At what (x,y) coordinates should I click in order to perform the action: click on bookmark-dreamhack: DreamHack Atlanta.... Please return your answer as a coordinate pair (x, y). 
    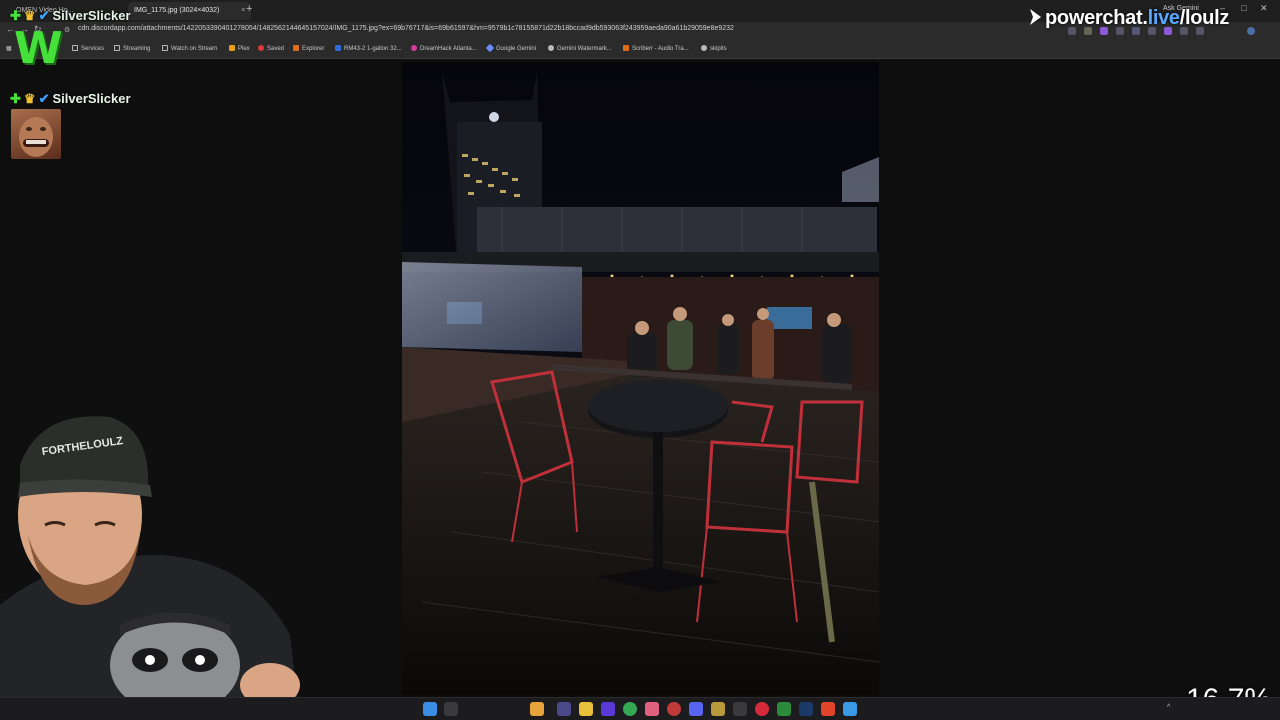
    Looking at the image, I should click on (444, 48).